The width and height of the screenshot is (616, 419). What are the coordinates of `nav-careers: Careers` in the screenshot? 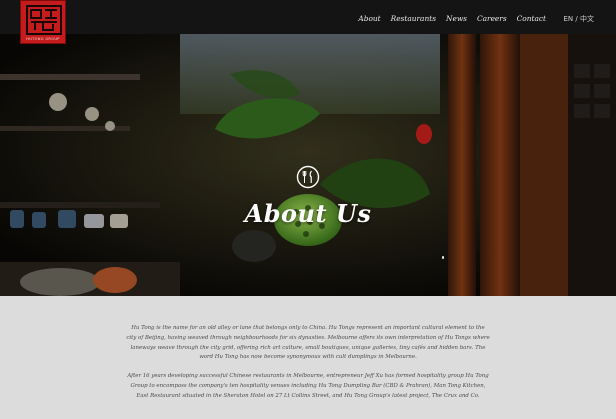 It's located at (492, 21).